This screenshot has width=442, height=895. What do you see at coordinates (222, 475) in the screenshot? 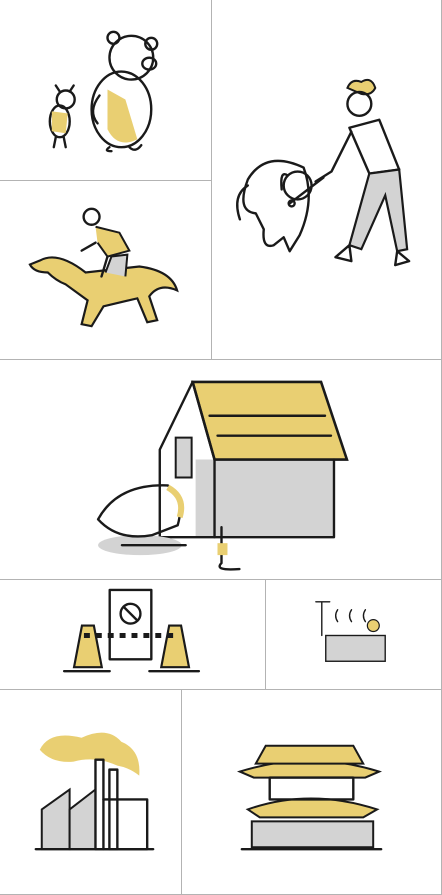
I see `dog-in-doghouse-icon` at bounding box center [222, 475].